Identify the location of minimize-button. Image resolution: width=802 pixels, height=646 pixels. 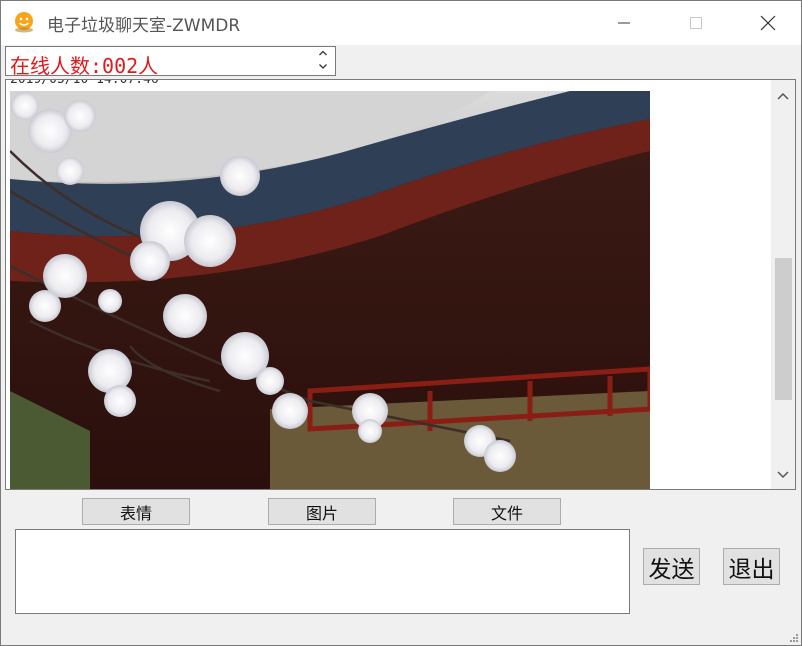
(624, 23).